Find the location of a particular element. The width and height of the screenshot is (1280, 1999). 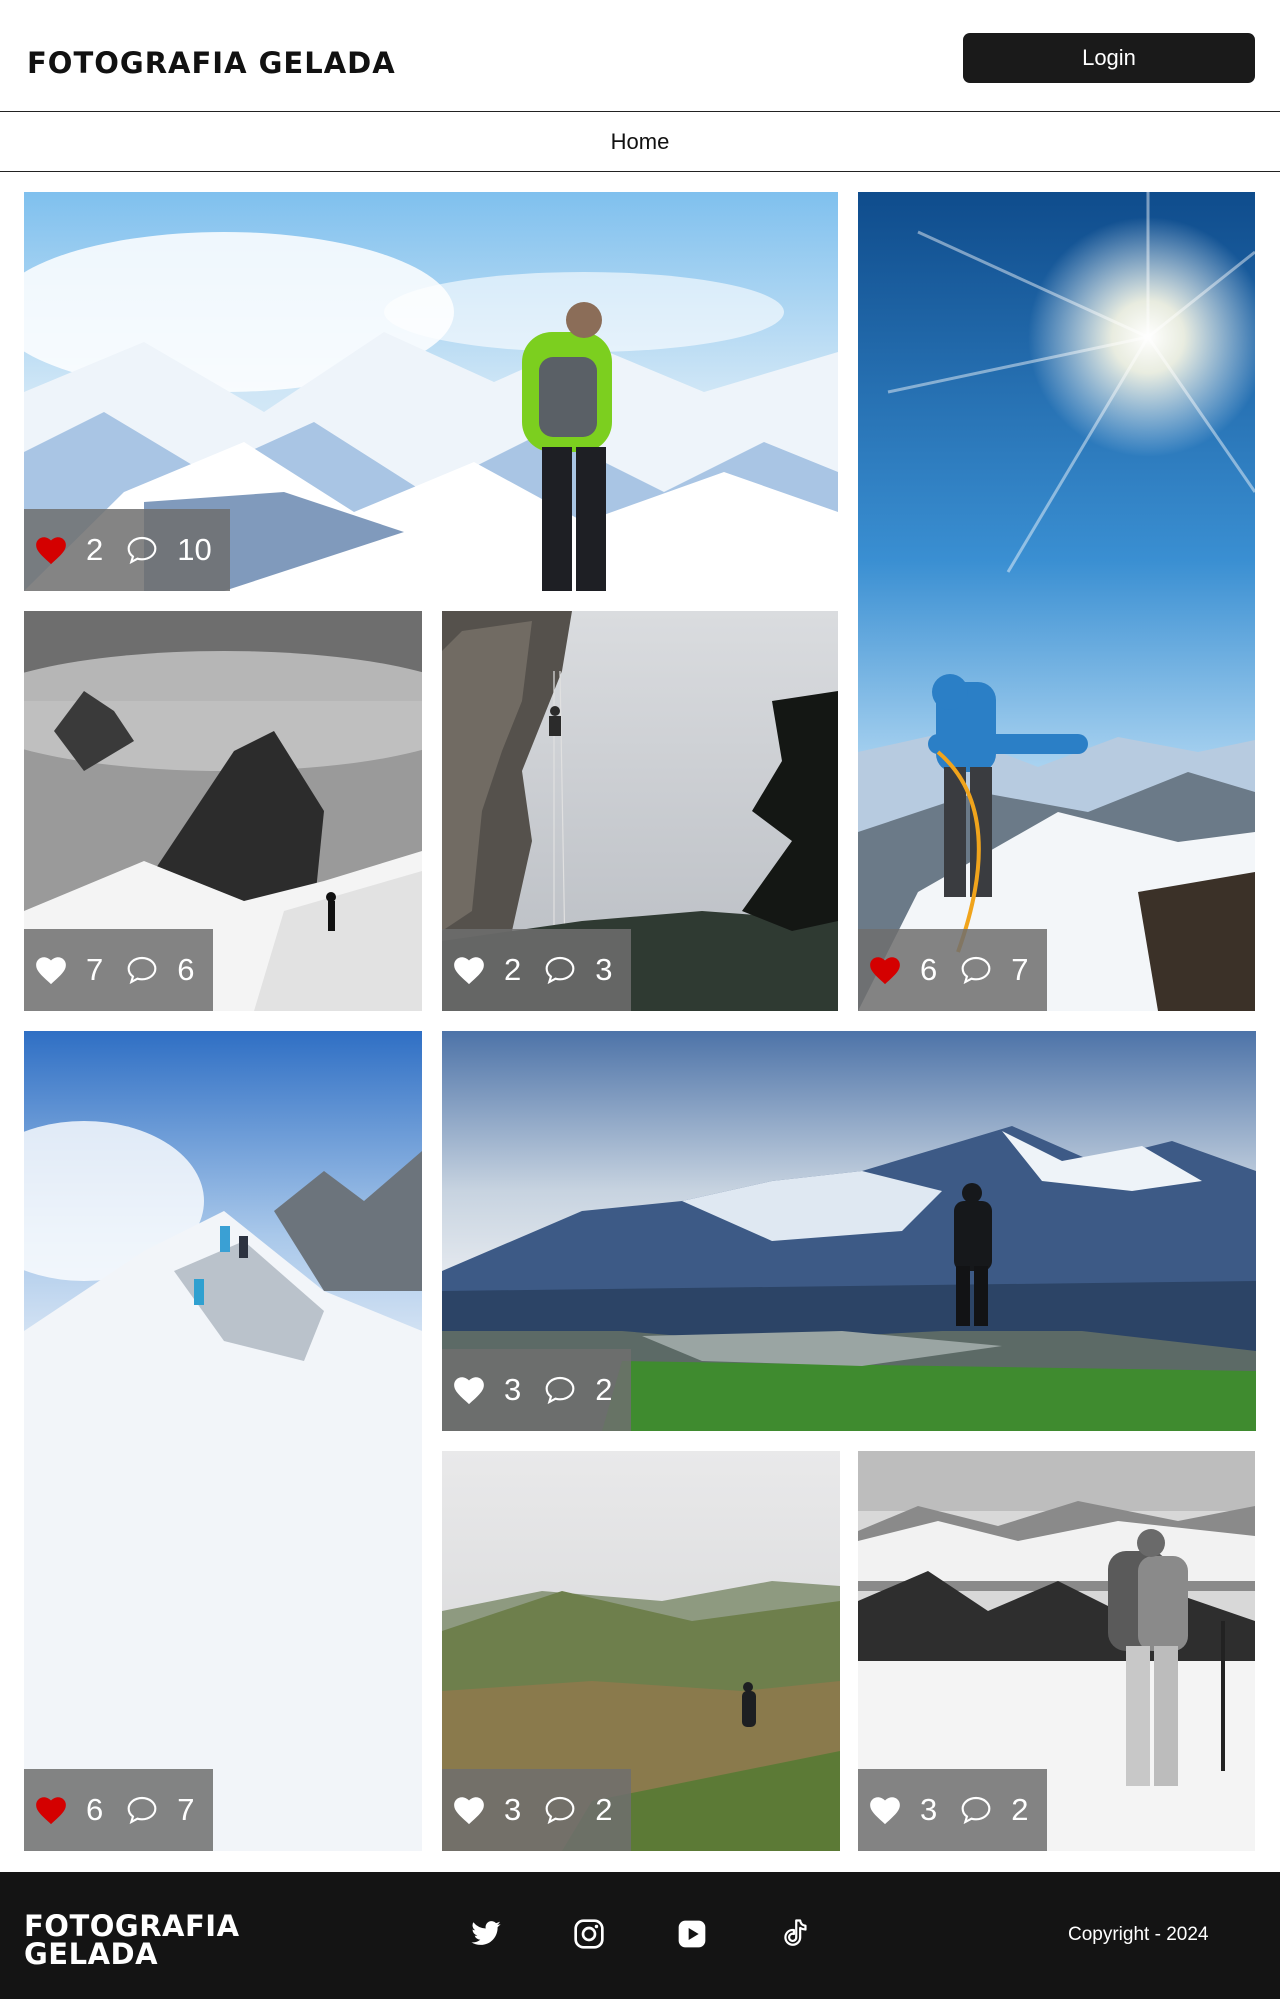

photo-climber-sunburst is located at coordinates (1056, 601).